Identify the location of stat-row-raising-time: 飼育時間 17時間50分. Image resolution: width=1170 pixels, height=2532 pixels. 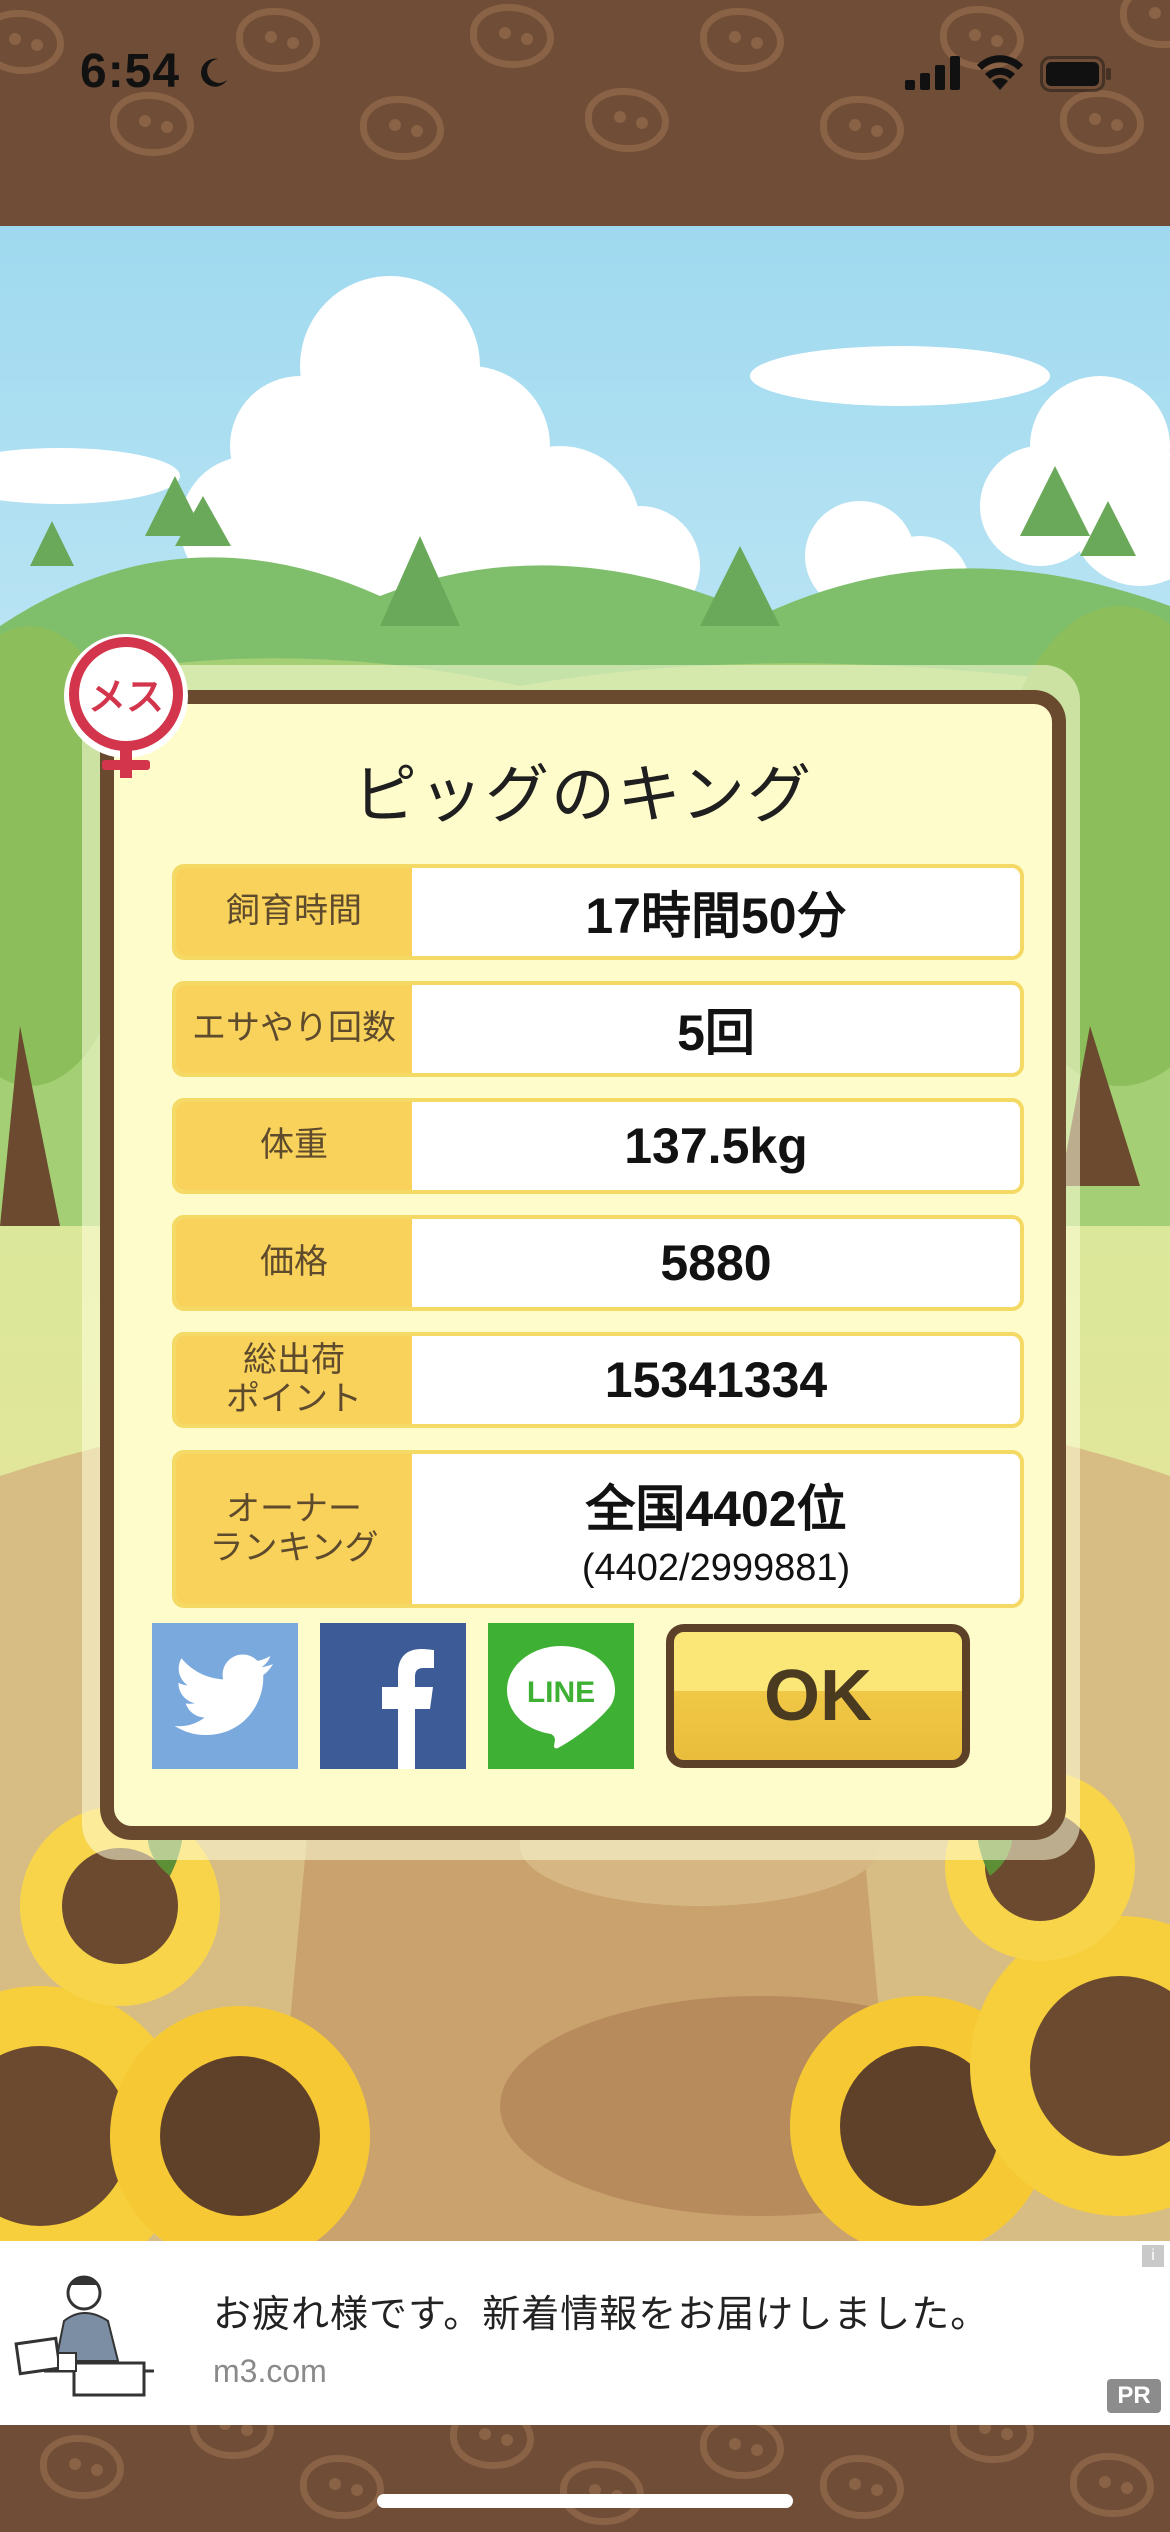
(598, 912).